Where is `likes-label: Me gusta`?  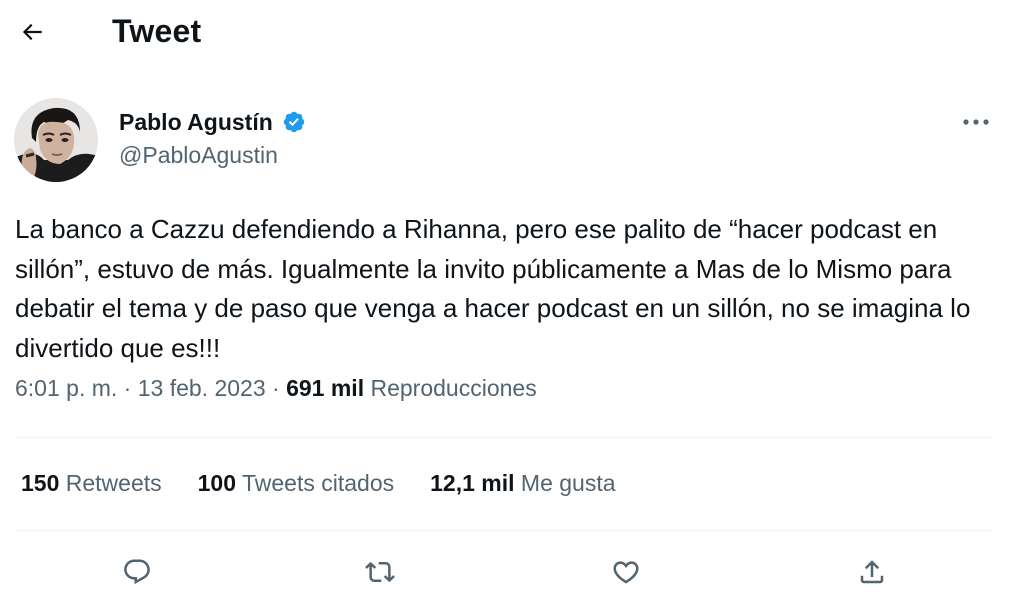
likes-label: Me gusta is located at coordinates (568, 483).